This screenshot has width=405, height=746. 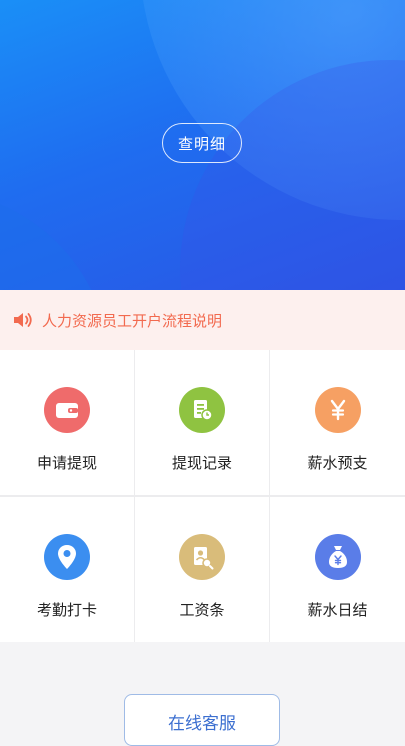 I want to click on payslip-icon, so click(x=202, y=557).